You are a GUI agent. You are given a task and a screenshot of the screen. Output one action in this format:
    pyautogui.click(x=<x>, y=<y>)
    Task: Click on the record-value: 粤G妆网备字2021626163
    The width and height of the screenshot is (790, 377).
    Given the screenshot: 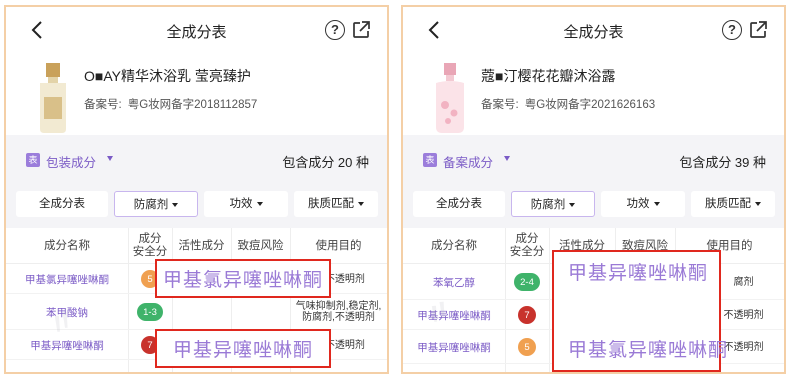 What is the action you would take?
    pyautogui.click(x=590, y=105)
    